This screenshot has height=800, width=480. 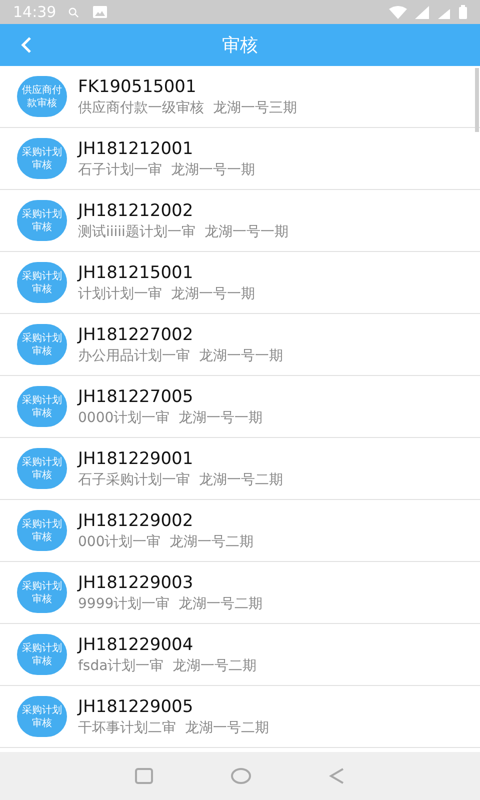 I want to click on item-description: 计划计划一审 龙湖一号一期, so click(x=166, y=294).